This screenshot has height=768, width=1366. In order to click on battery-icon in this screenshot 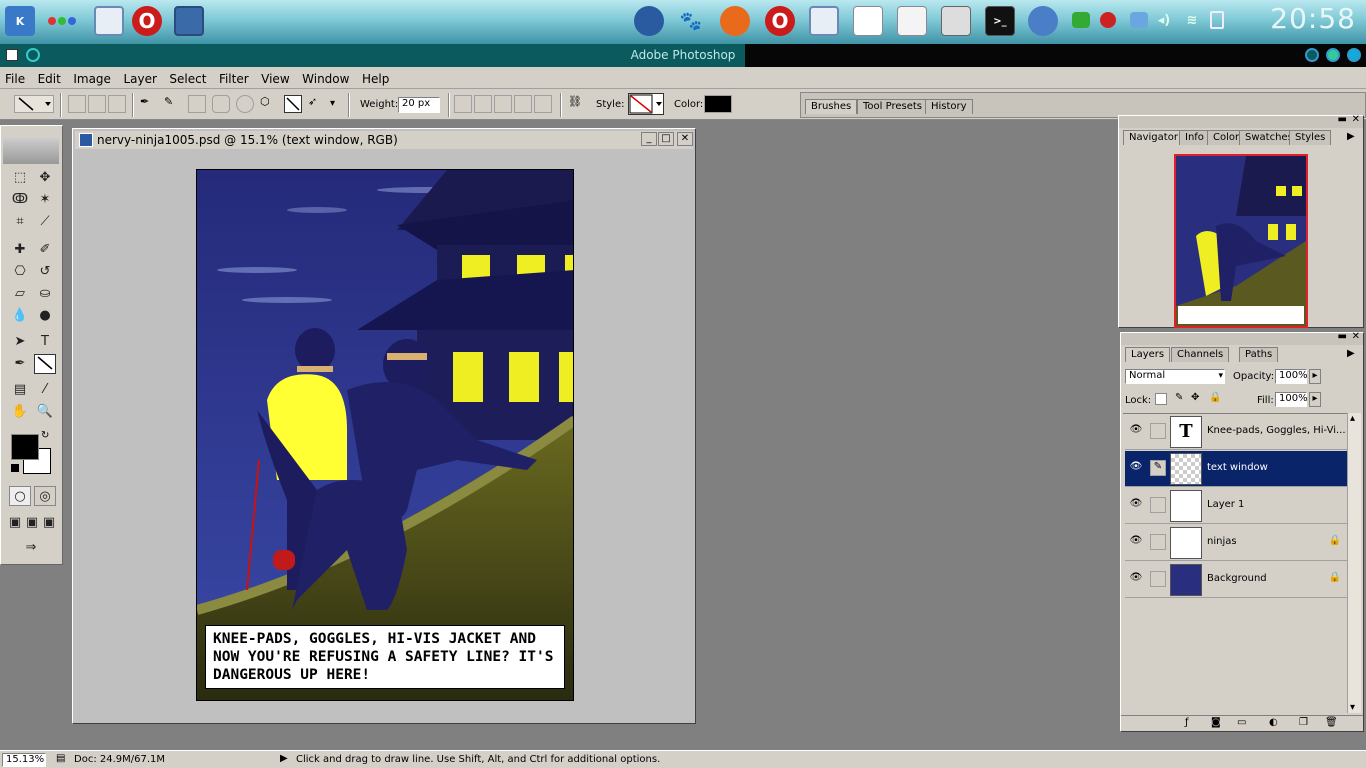, I will do `click(1217, 20)`.